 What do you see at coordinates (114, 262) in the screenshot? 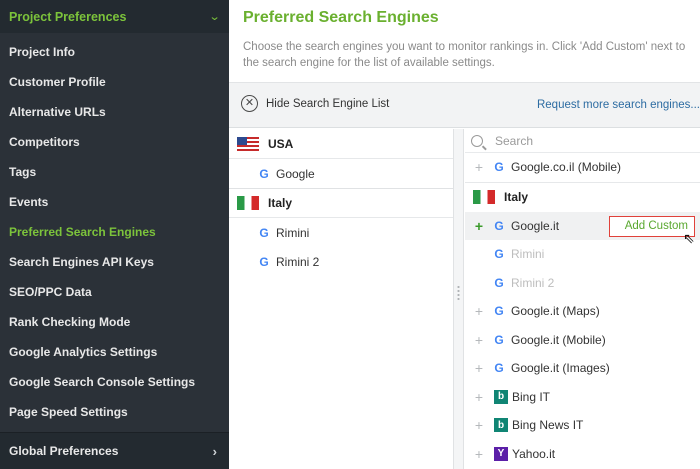
I see `sidebar-item-search-engines-api-keys: Search Engines API Keys` at bounding box center [114, 262].